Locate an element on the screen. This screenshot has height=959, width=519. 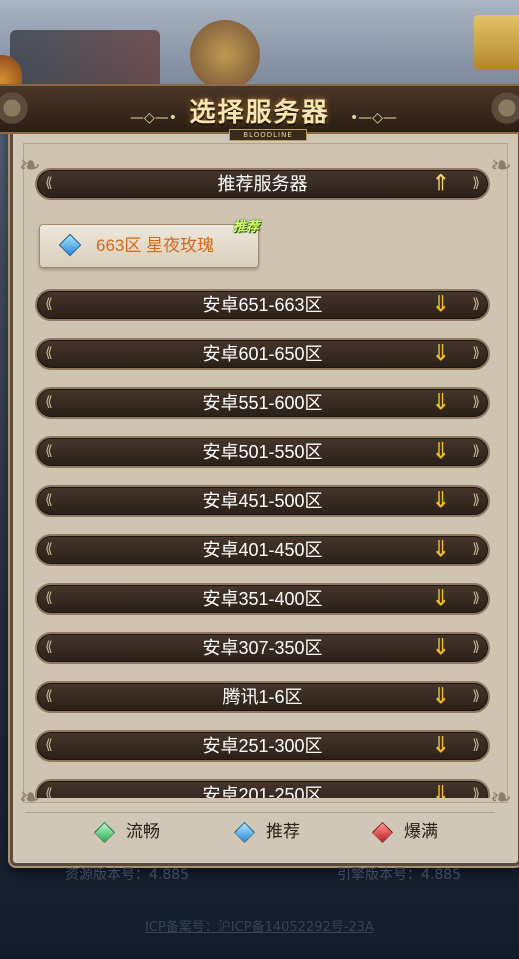
server-group-row: ⟪ 安卓307-350区 ⇓ ⟫ is located at coordinates (262, 648).